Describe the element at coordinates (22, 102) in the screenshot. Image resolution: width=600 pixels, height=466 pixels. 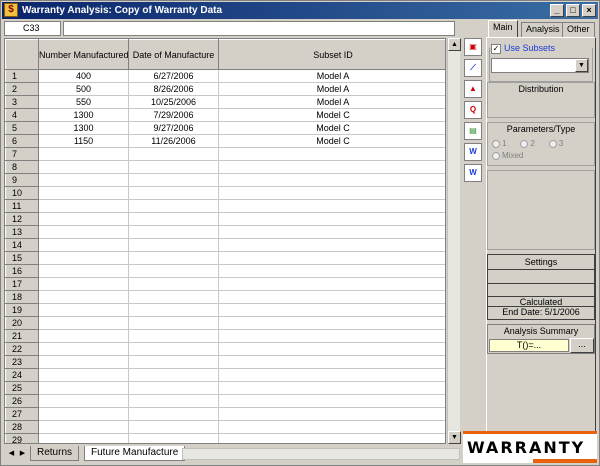
I see `row-header: 3` at that location.